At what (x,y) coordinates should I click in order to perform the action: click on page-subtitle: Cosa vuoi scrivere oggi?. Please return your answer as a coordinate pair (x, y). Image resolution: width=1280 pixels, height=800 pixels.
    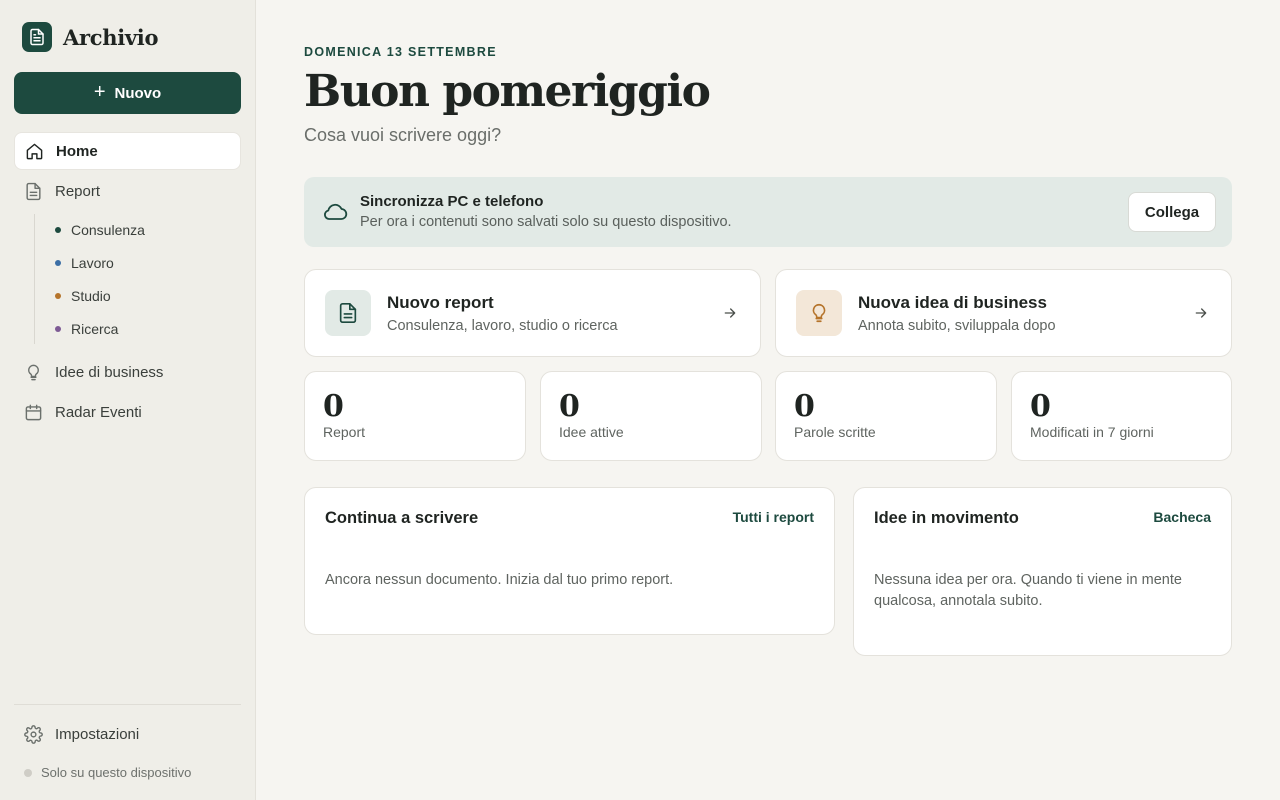
    Looking at the image, I should click on (403, 135).